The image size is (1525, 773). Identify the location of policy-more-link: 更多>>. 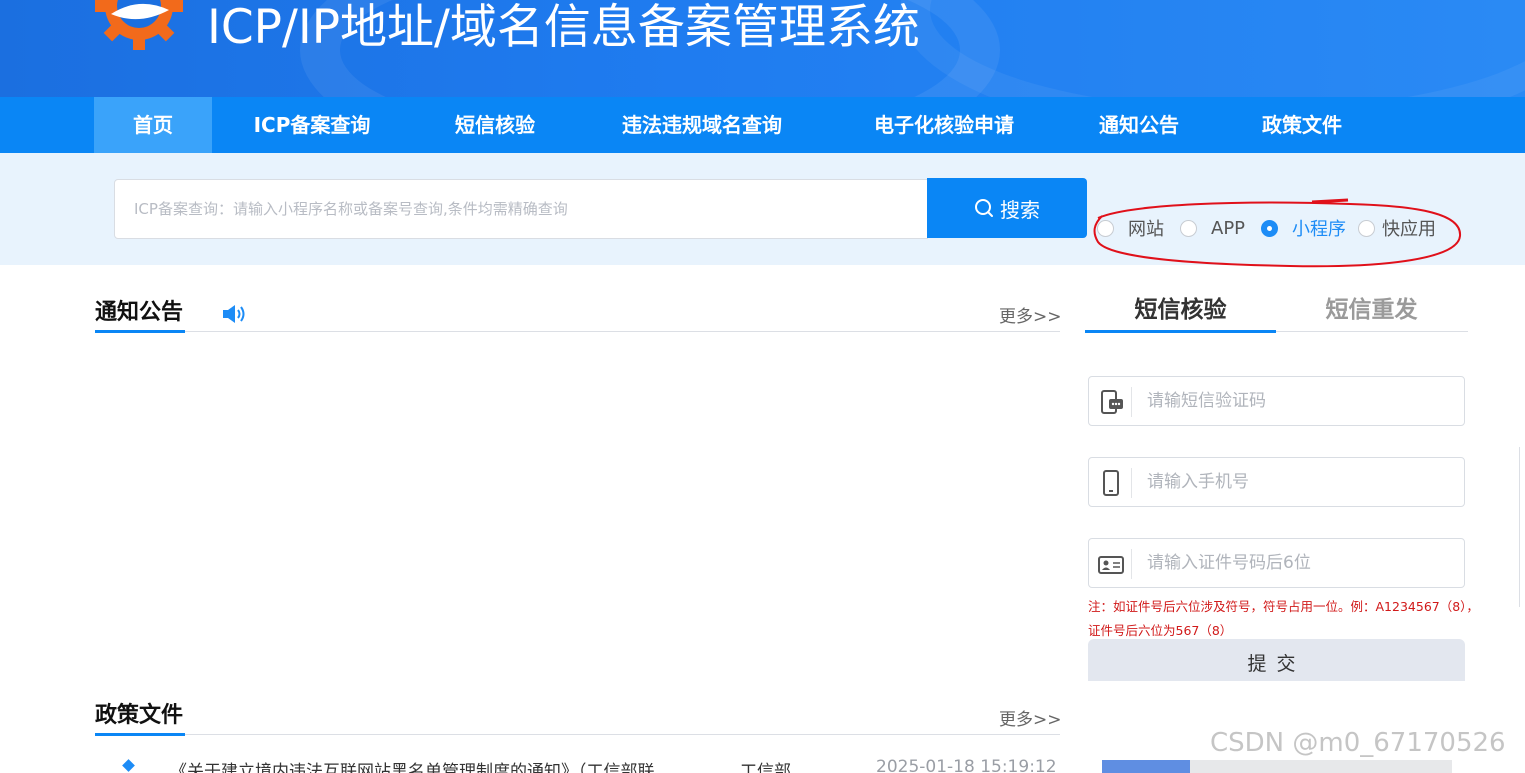
(1030, 717).